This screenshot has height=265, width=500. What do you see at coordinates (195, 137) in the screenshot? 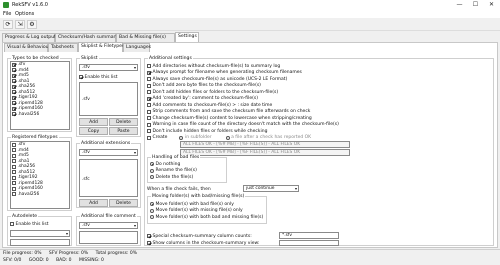
I see `in-subfolder-option: in subfolder` at bounding box center [195, 137].